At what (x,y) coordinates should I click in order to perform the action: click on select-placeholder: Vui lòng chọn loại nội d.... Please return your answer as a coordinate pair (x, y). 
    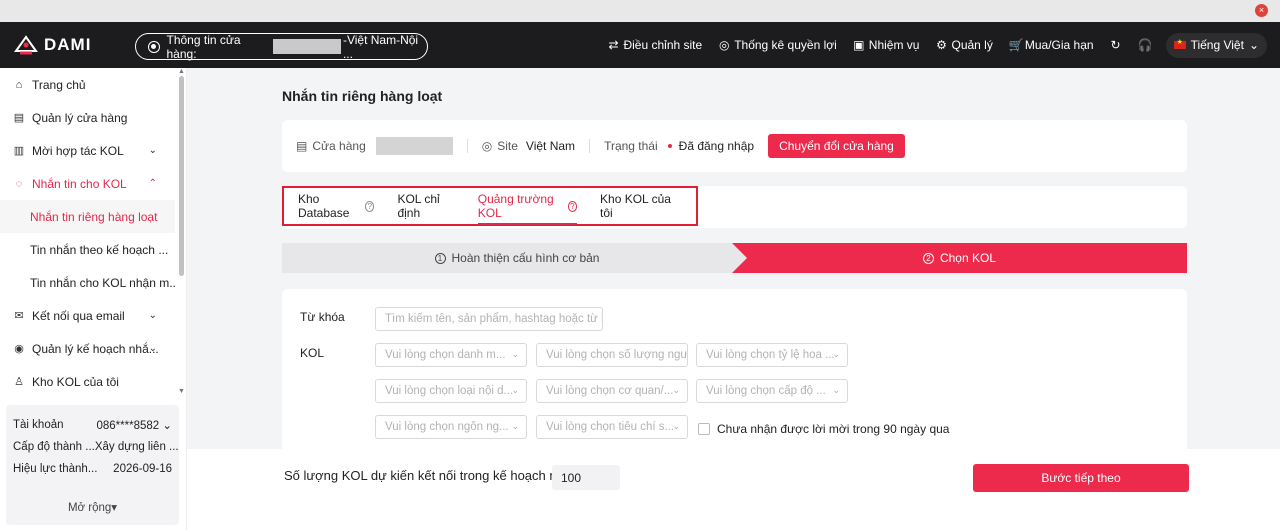
    Looking at the image, I should click on (449, 391).